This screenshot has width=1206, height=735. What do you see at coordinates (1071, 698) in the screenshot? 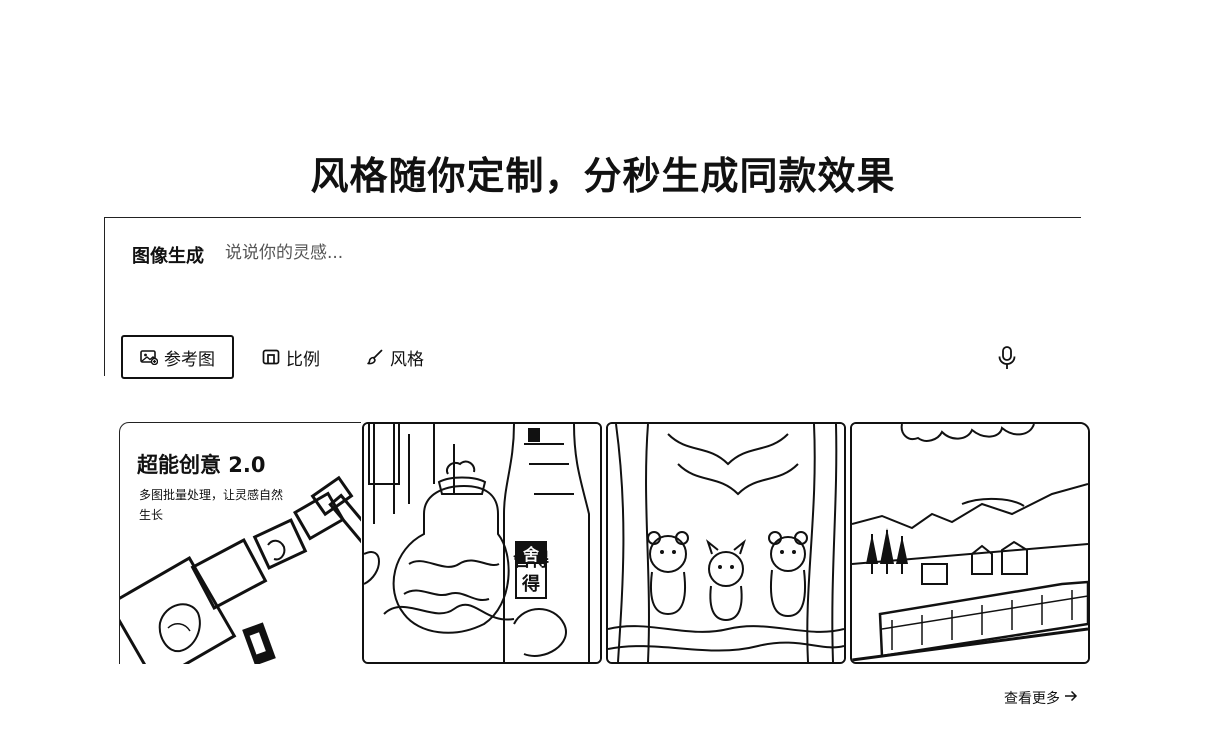
I see `arrow-right-icon` at bounding box center [1071, 698].